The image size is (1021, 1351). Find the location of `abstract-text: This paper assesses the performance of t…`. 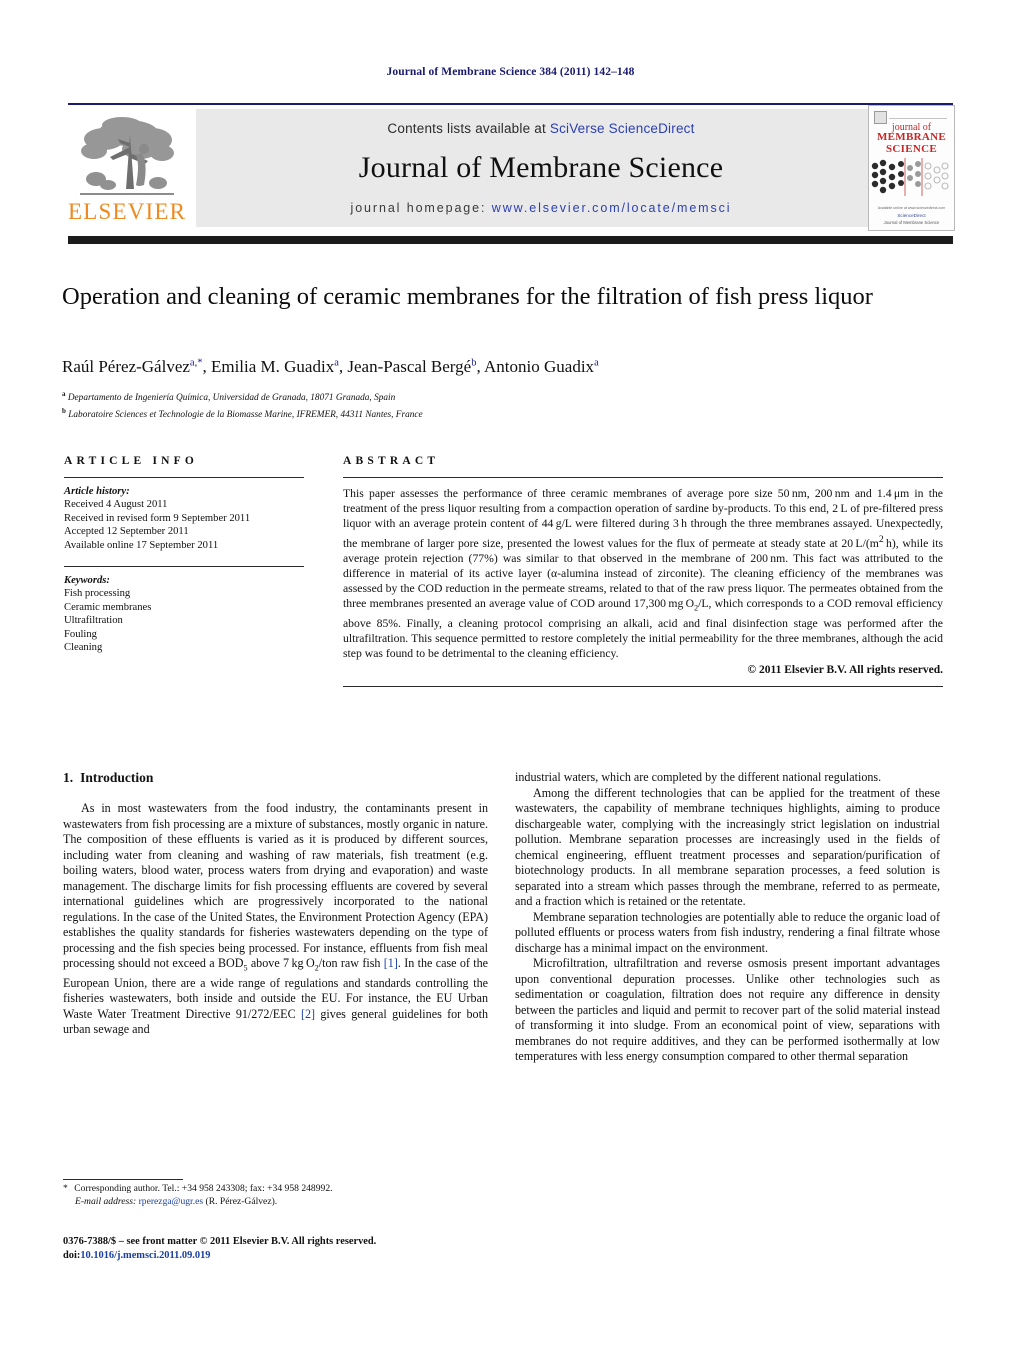

abstract-text: This paper assesses the performance of t… is located at coordinates (643, 574).